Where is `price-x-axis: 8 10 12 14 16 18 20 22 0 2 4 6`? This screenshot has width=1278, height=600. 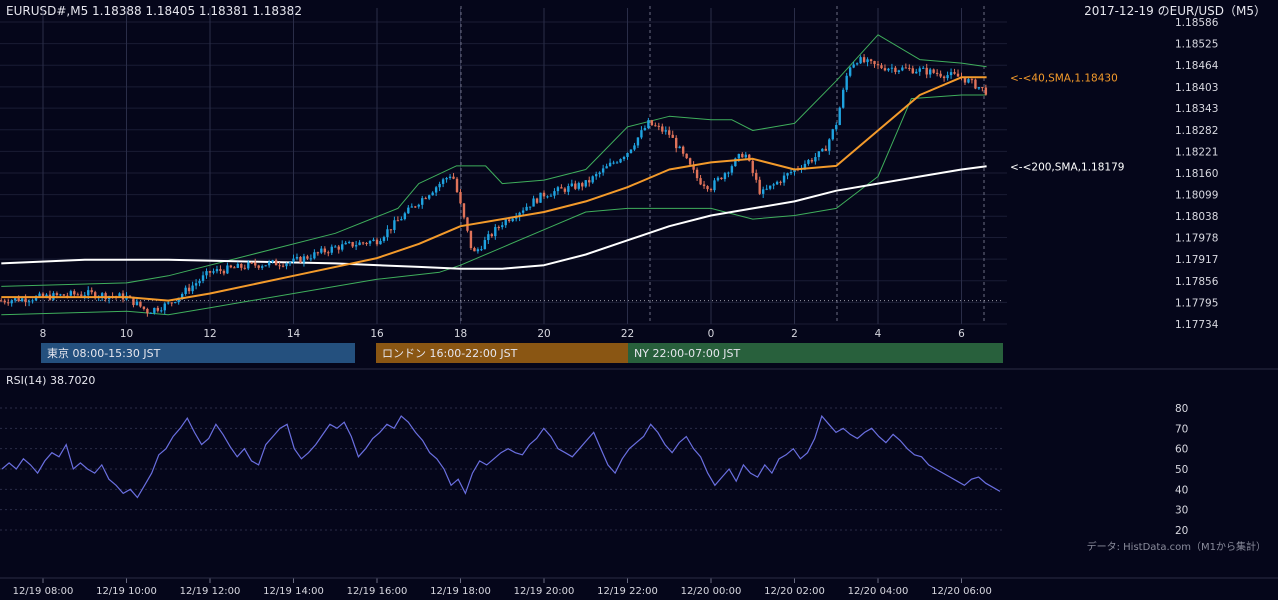
price-x-axis: 8 10 12 14 16 18 20 22 0 2 4 6 is located at coordinates (503, 334).